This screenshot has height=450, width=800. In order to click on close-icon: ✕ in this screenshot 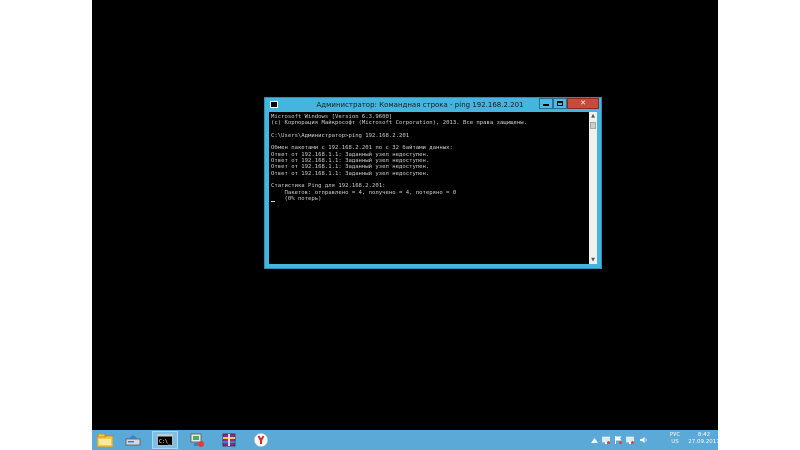, I will do `click(583, 103)`.